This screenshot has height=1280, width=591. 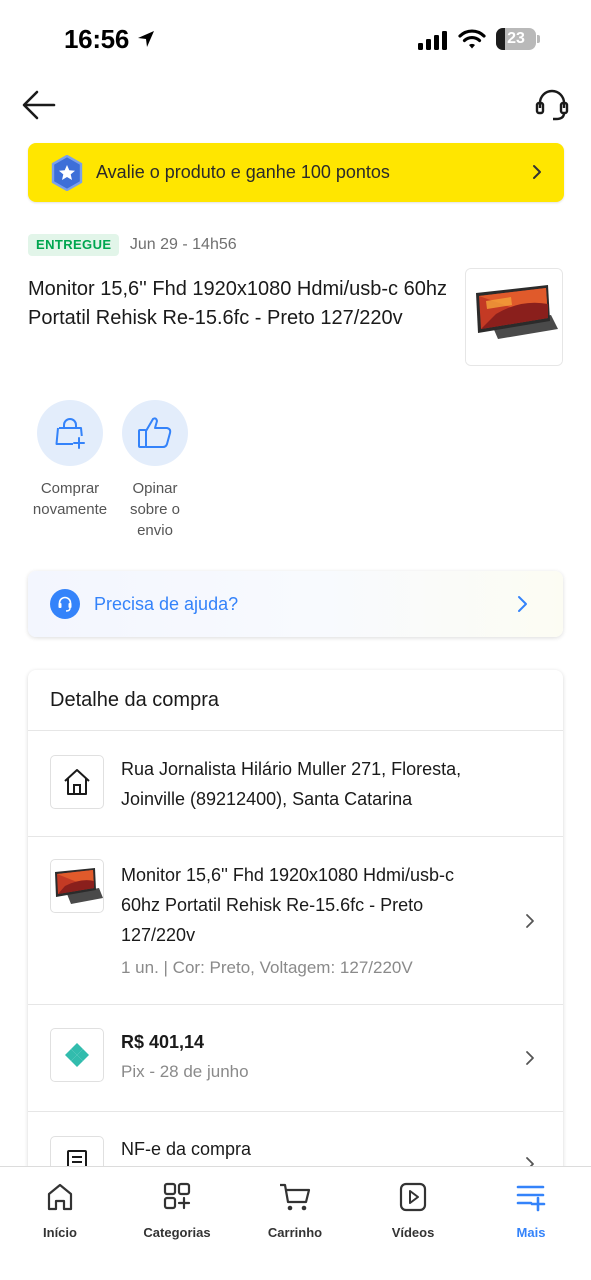 I want to click on status-badge: ENTREGUE, so click(x=74, y=245).